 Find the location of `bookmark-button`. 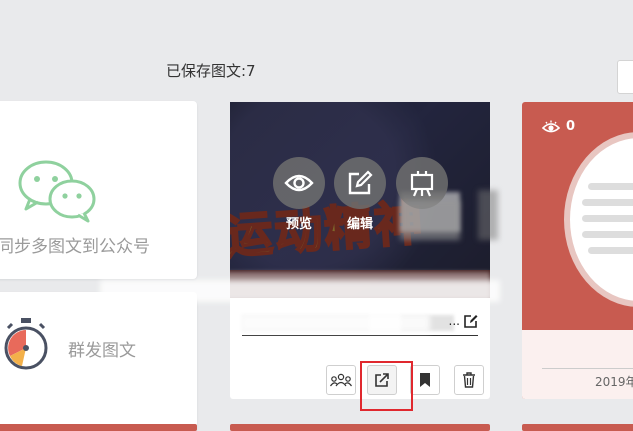

bookmark-button is located at coordinates (425, 380).